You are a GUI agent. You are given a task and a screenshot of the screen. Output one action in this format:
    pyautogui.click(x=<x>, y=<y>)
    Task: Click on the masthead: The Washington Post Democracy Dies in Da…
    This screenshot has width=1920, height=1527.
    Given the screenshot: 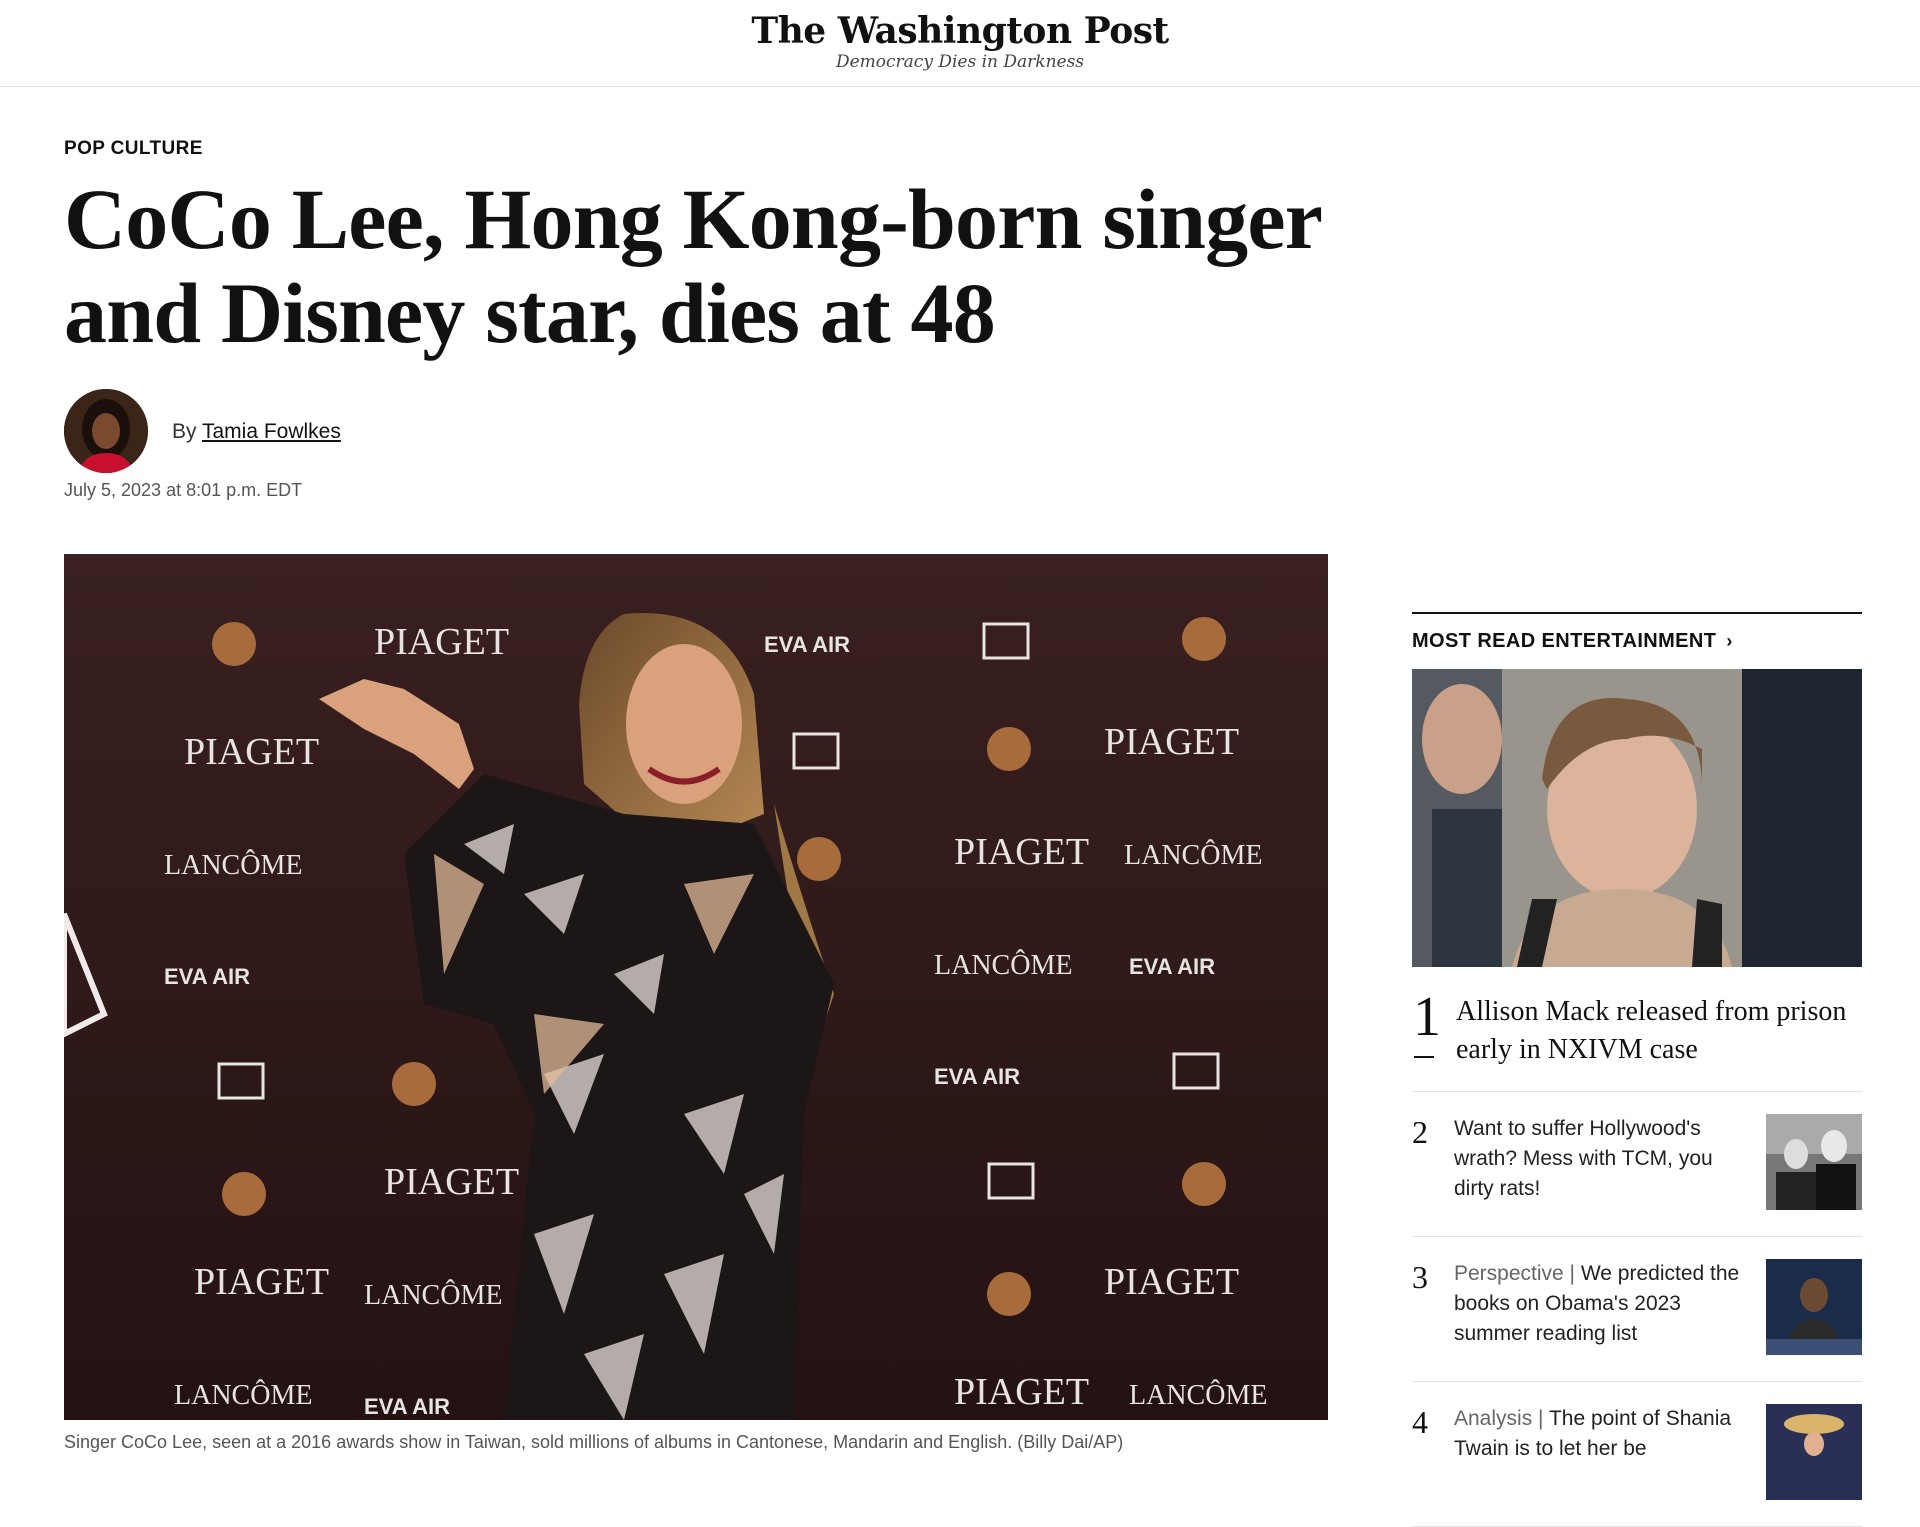 What is the action you would take?
    pyautogui.click(x=960, y=43)
    